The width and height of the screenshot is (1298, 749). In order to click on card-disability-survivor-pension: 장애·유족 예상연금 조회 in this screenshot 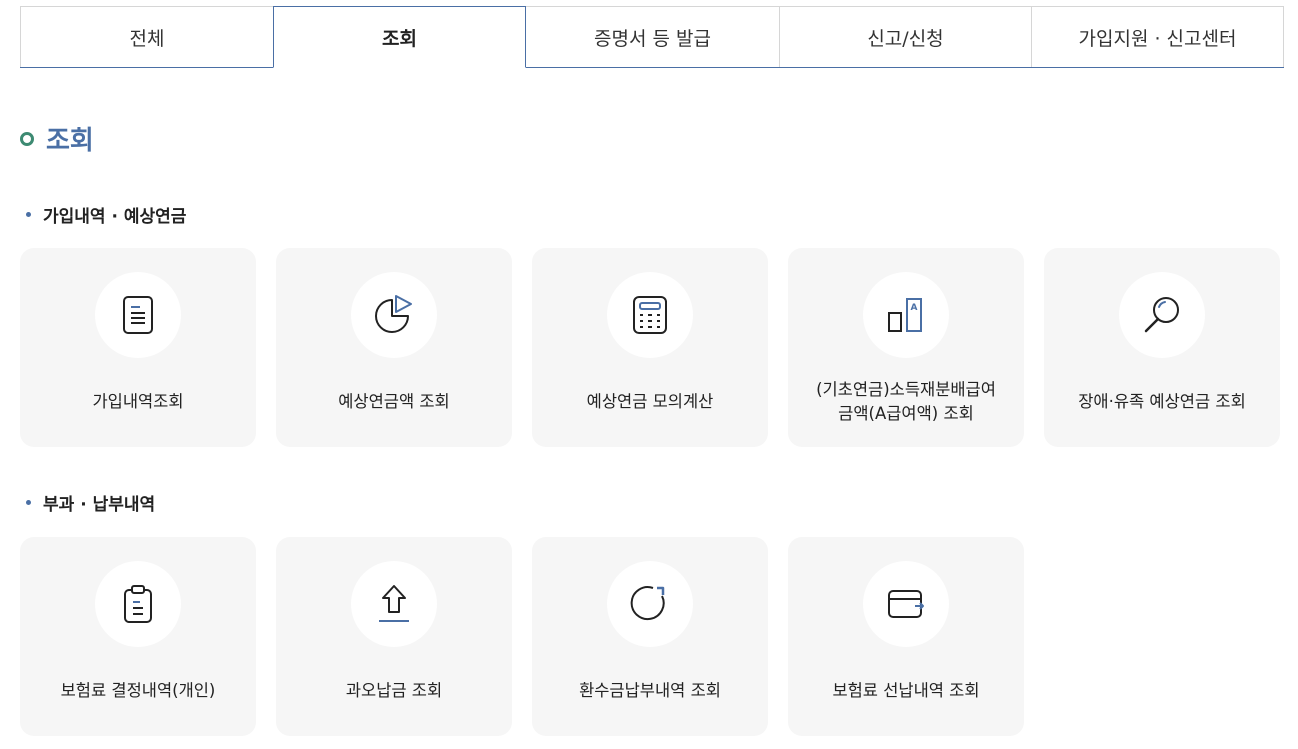, I will do `click(1162, 347)`.